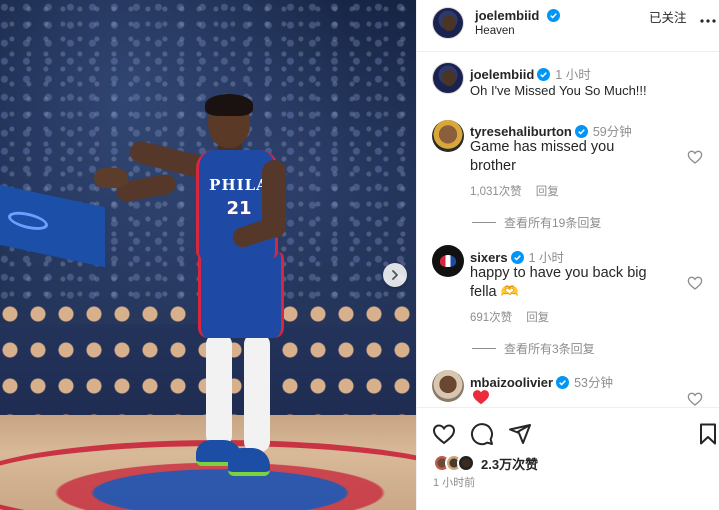 The width and height of the screenshot is (719, 510). Describe the element at coordinates (511, 382) in the screenshot. I see `comment-username: mbaizoolivier` at that location.